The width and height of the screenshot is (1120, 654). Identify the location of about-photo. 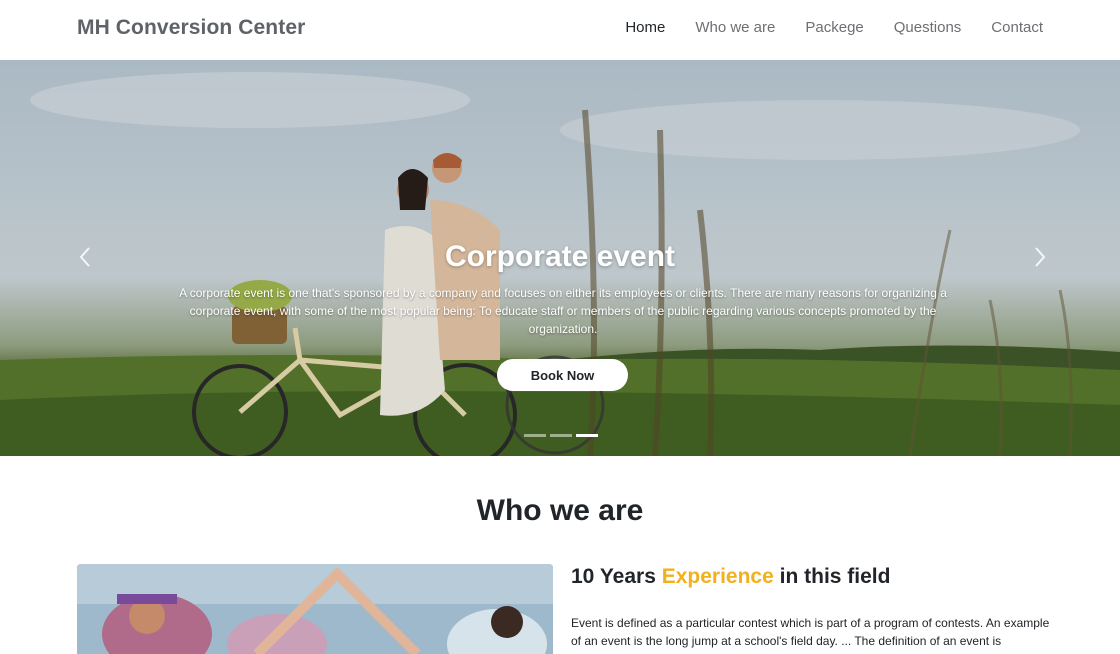
(315, 609).